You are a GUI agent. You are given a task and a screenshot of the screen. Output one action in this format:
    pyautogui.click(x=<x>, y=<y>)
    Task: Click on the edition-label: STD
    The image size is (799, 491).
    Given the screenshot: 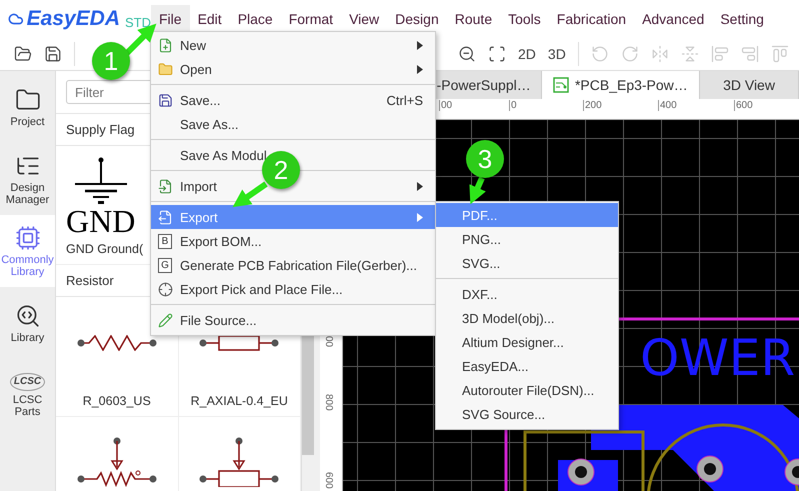 What is the action you would take?
    pyautogui.click(x=138, y=22)
    